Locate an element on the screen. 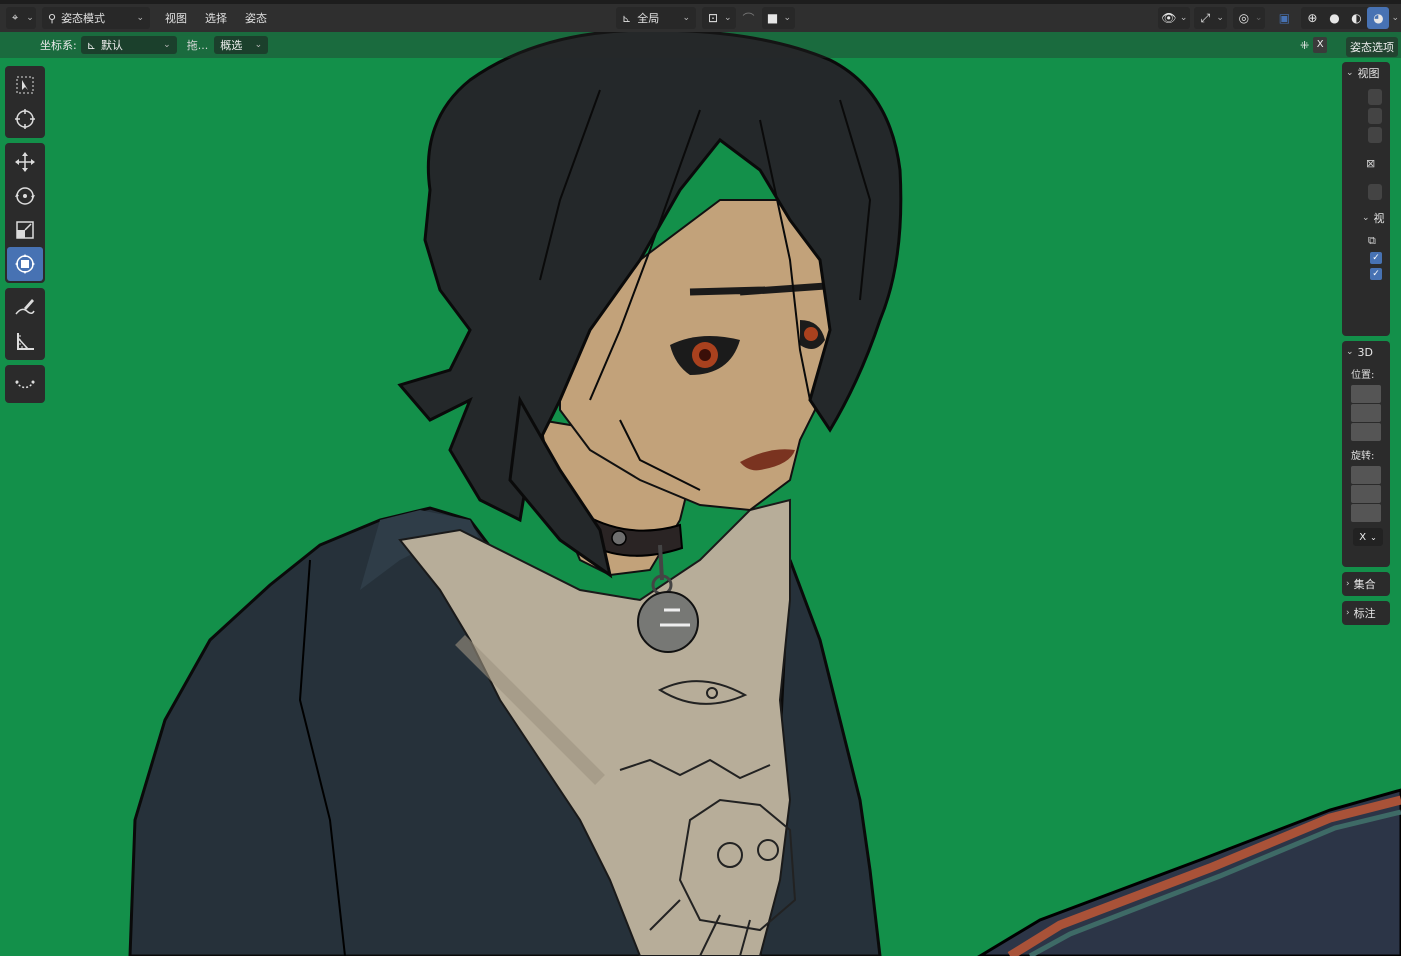 The width and height of the screenshot is (1401, 956). orientation-label: 坐标系: is located at coordinates (58, 45).